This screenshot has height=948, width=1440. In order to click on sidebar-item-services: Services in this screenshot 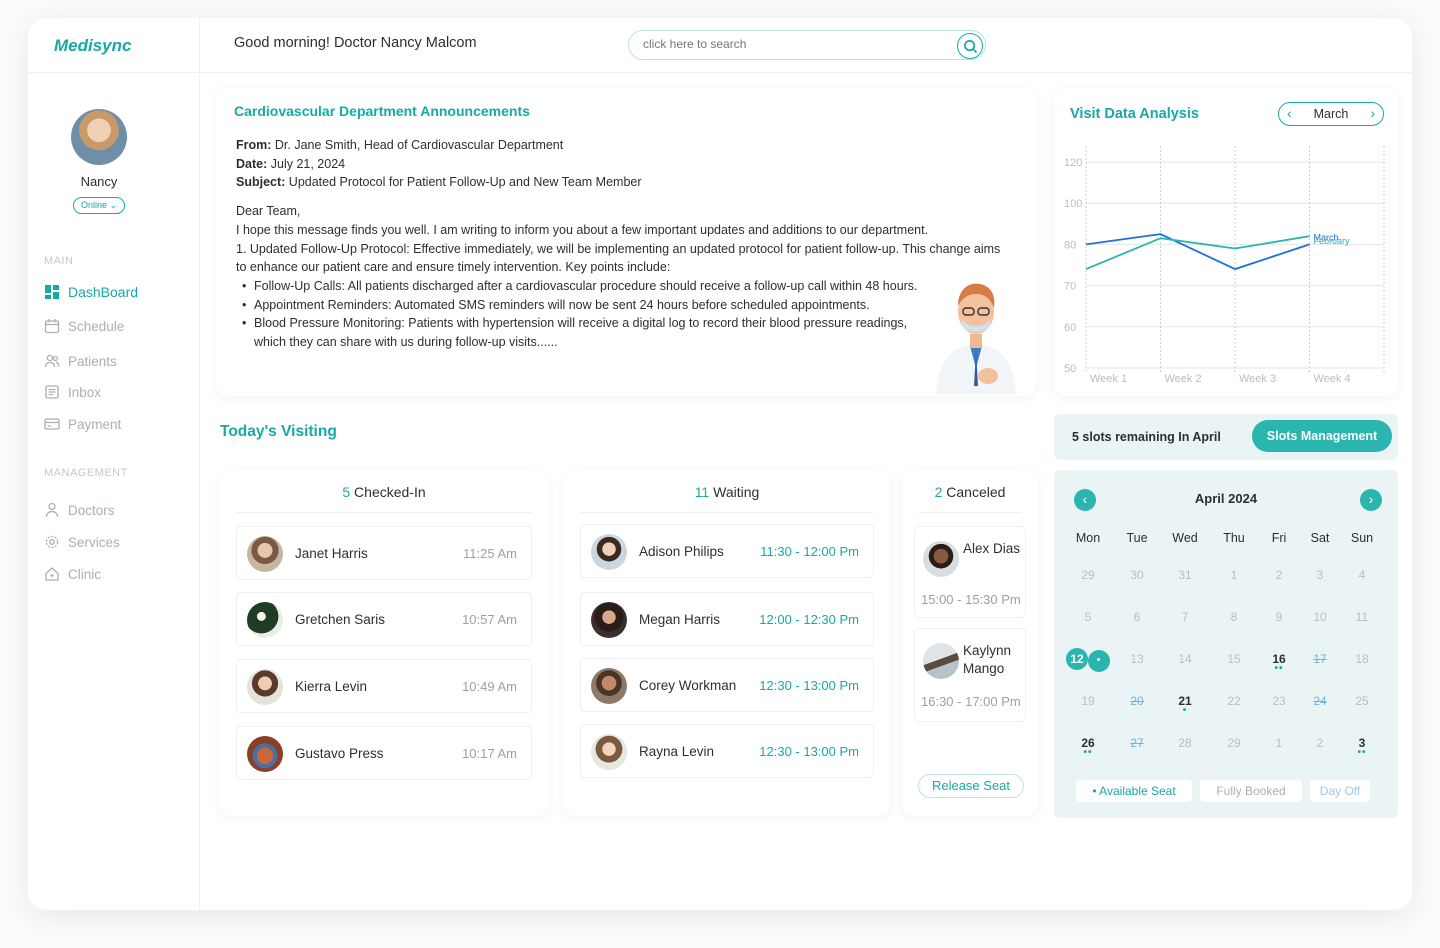, I will do `click(82, 542)`.